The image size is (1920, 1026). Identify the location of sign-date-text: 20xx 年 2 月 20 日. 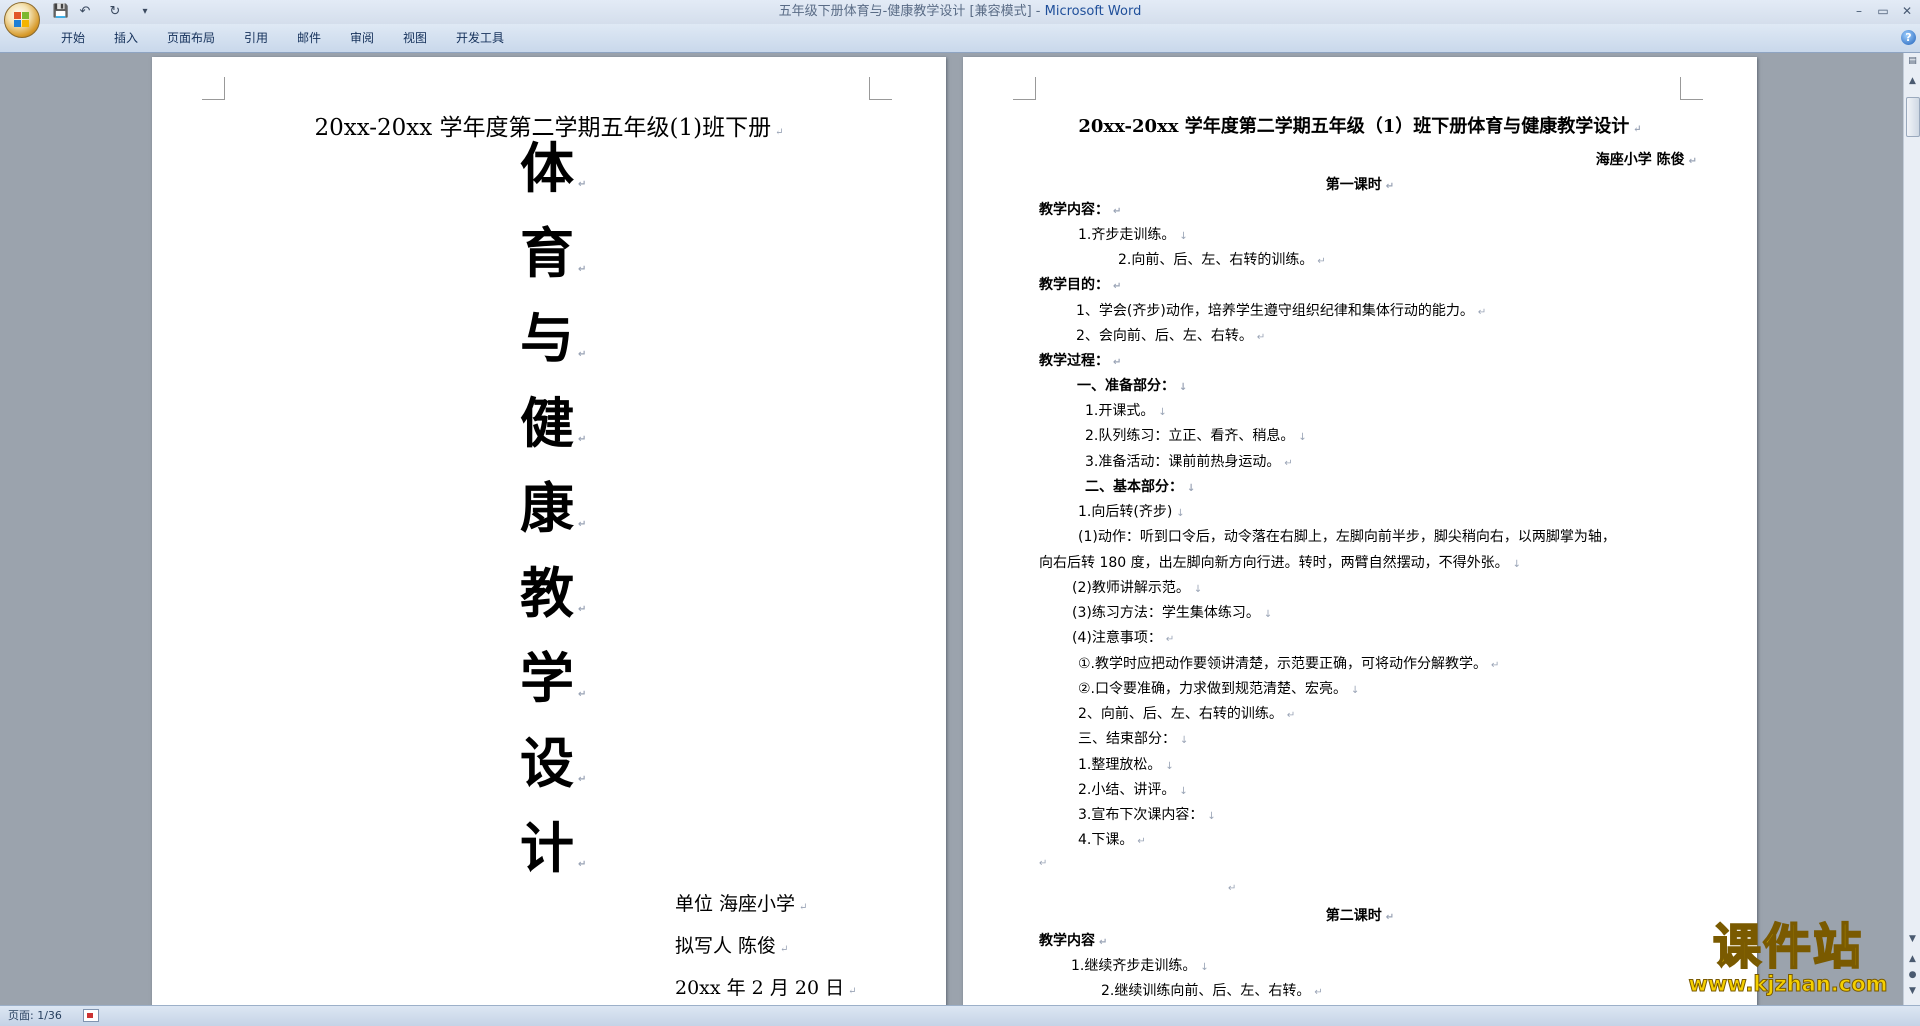
(760, 988).